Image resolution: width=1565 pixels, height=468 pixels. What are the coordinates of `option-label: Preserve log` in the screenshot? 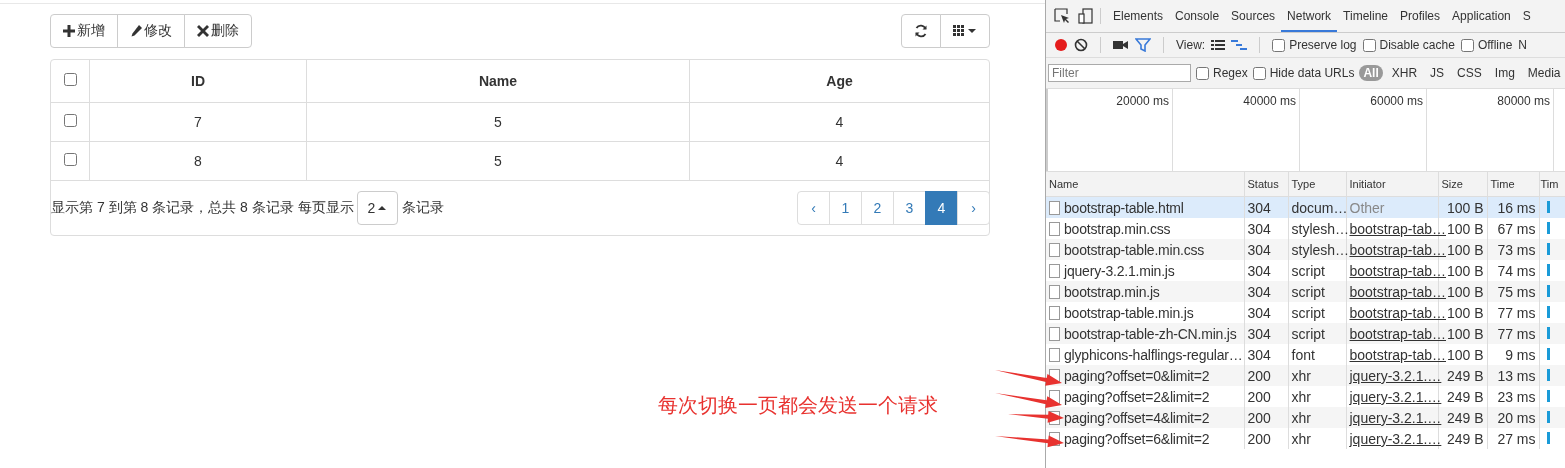 It's located at (1323, 45).